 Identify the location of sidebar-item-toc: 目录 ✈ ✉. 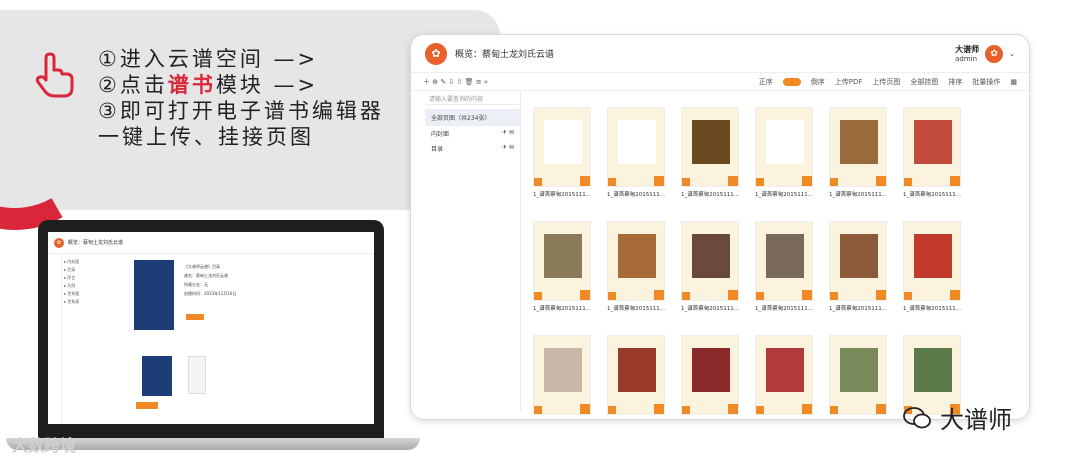
(472, 148).